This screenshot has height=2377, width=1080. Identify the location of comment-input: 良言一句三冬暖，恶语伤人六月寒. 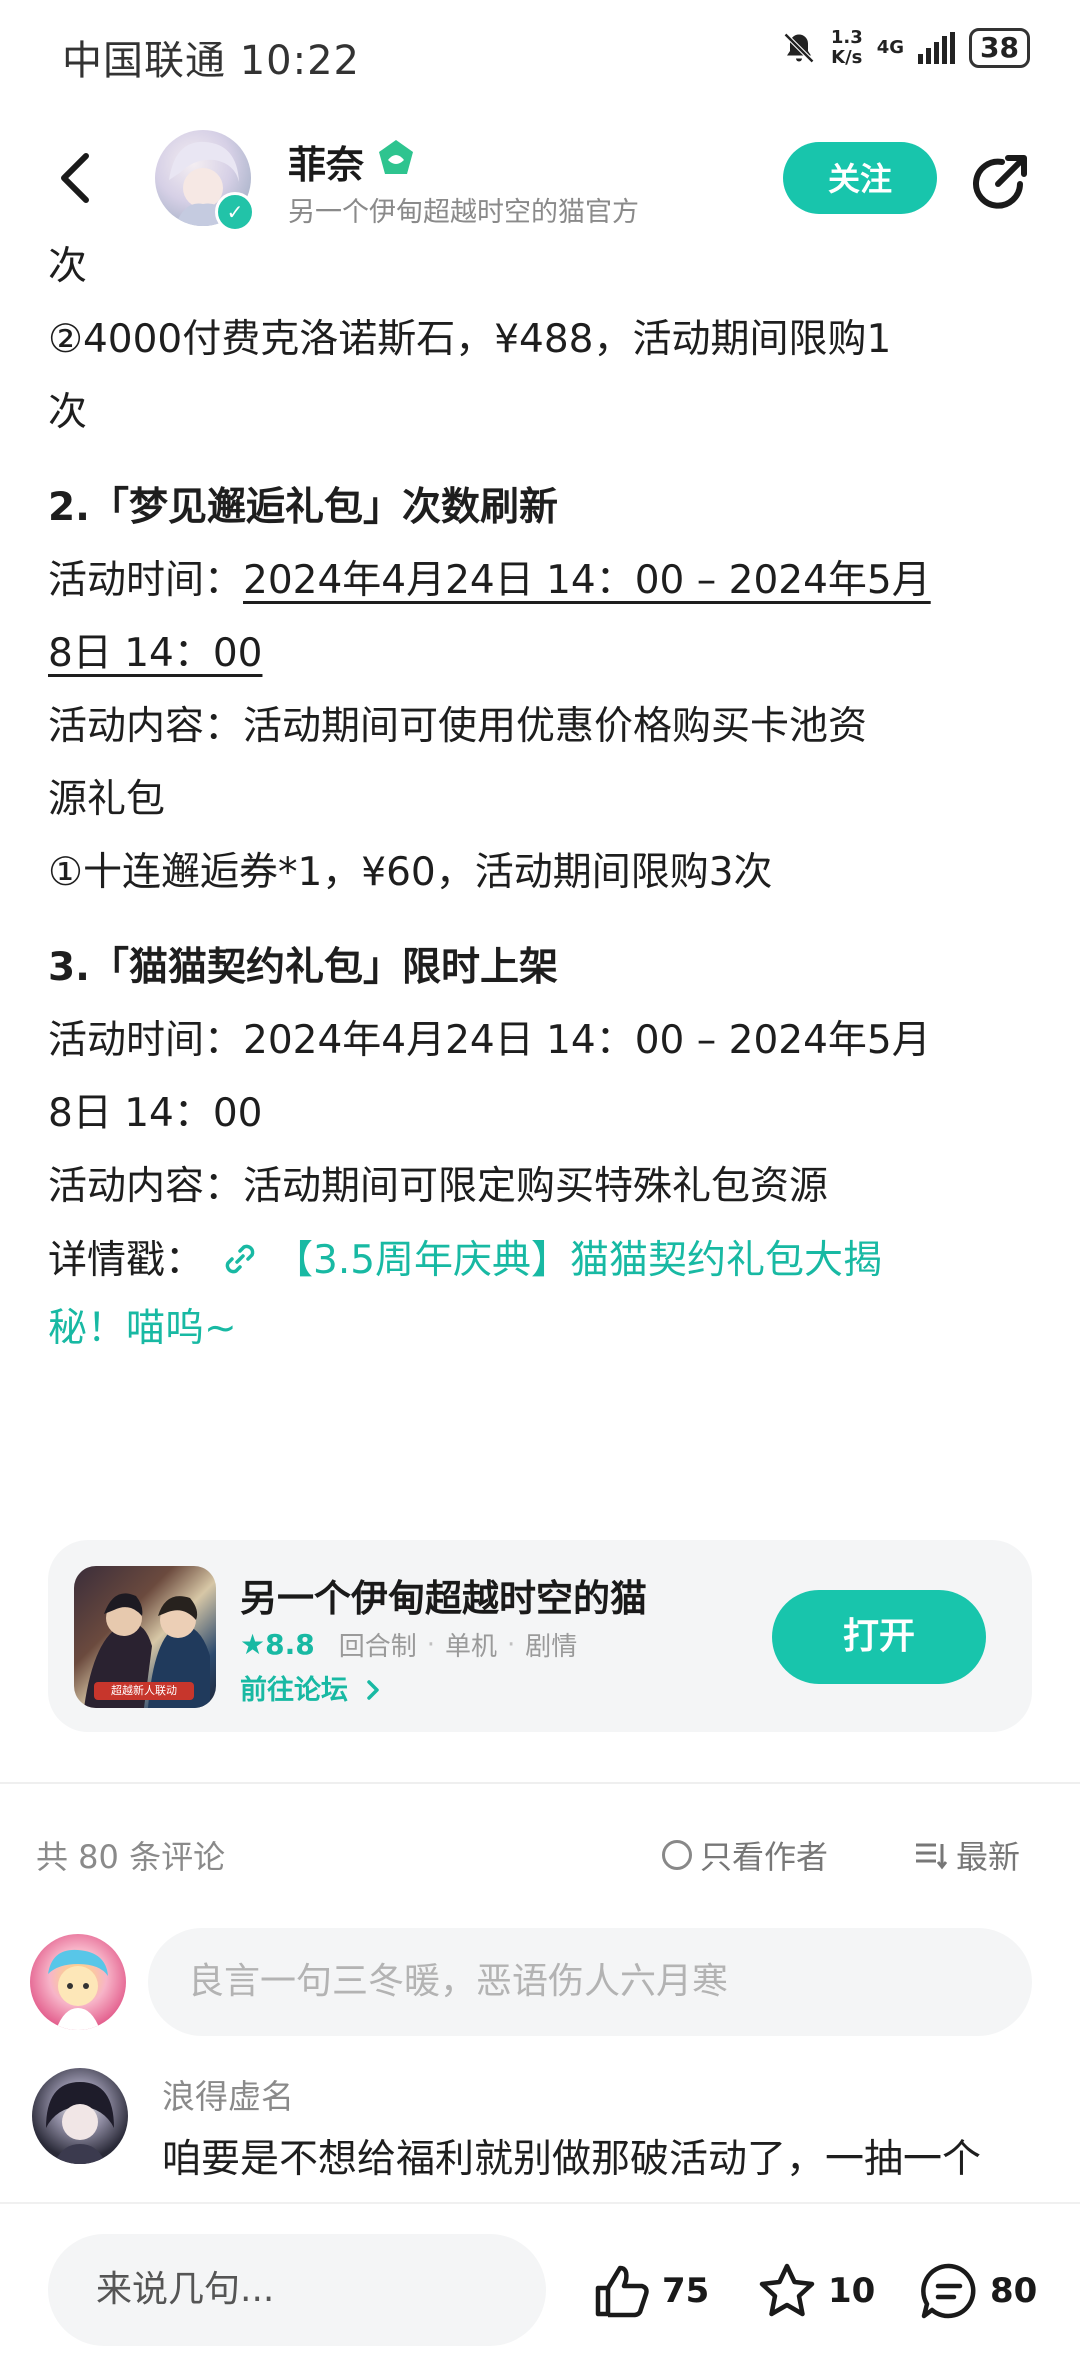
(590, 1982).